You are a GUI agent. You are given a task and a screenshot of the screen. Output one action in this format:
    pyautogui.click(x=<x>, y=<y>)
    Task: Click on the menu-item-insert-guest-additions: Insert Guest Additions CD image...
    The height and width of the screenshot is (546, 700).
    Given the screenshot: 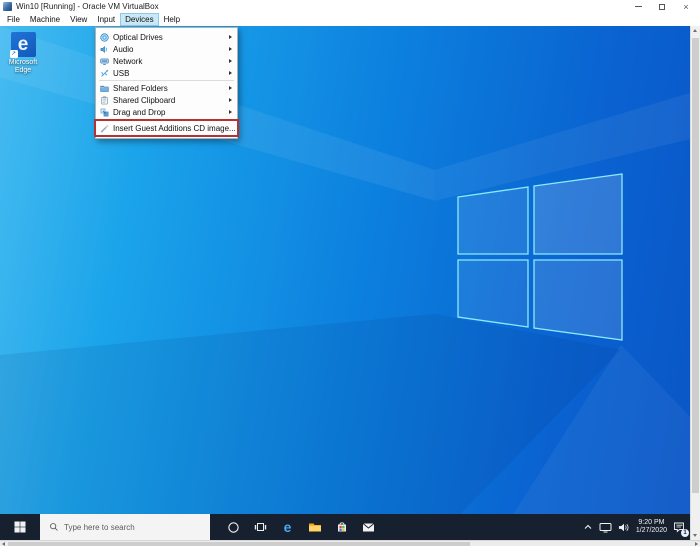 What is the action you would take?
    pyautogui.click(x=166, y=128)
    